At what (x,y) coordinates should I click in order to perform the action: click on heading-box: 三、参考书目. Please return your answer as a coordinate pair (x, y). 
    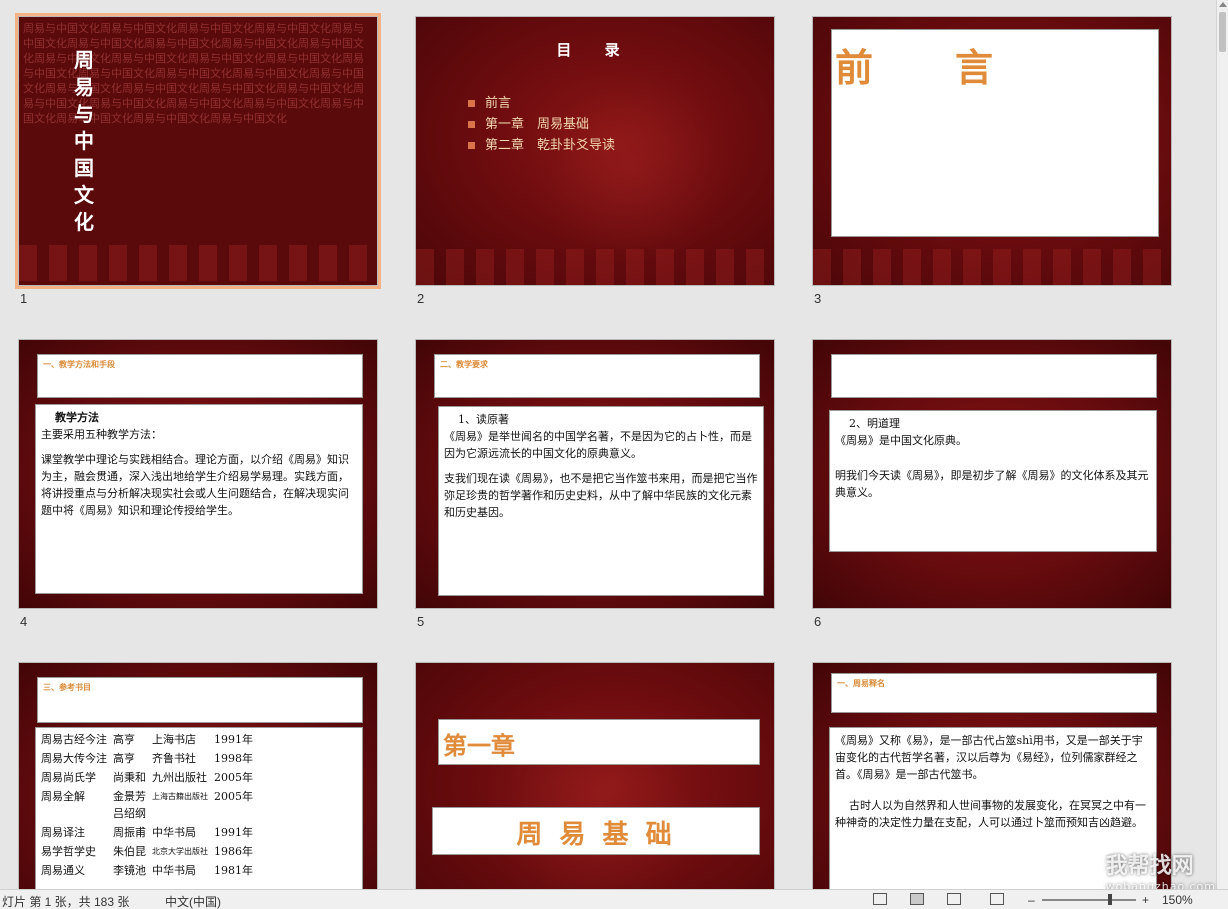
    Looking at the image, I should click on (200, 700).